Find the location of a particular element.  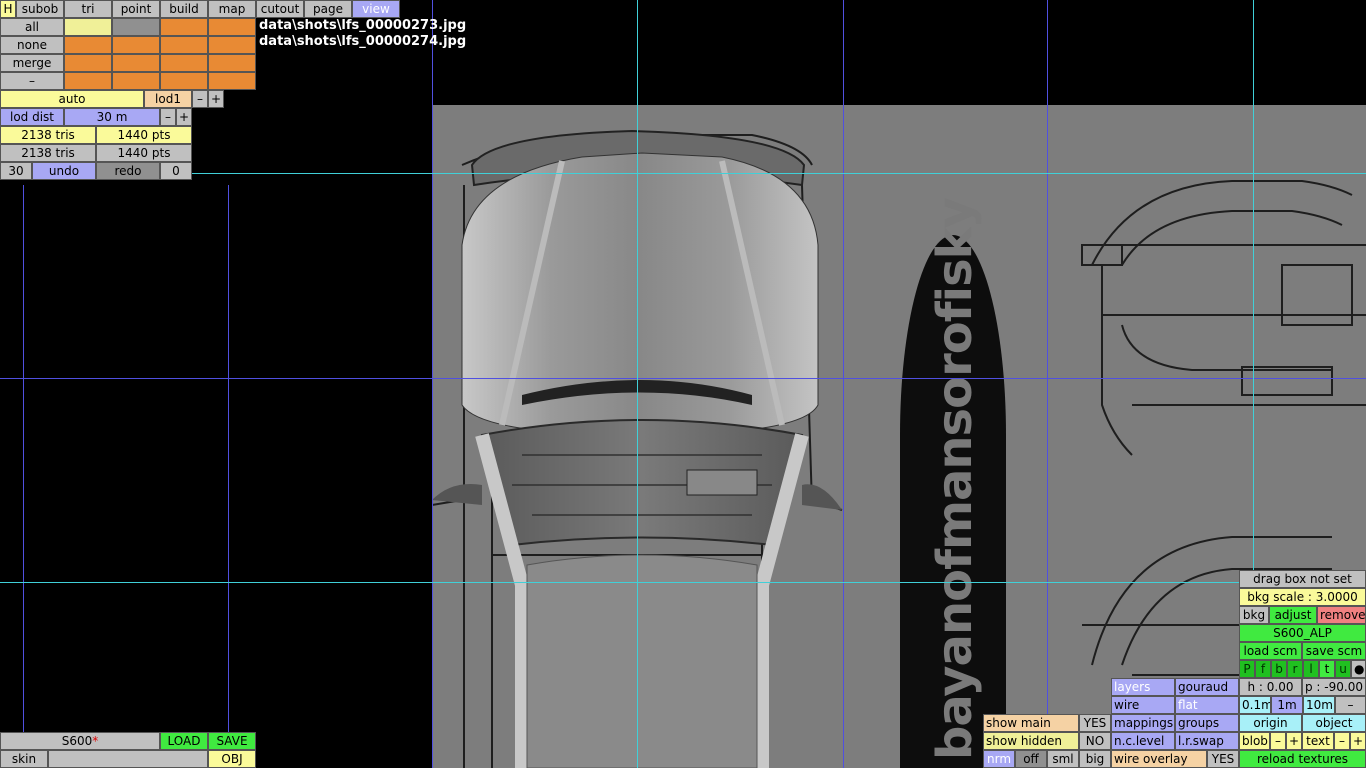

watermark-text: bayanofmansorofisky is located at coordinates (955, 479).